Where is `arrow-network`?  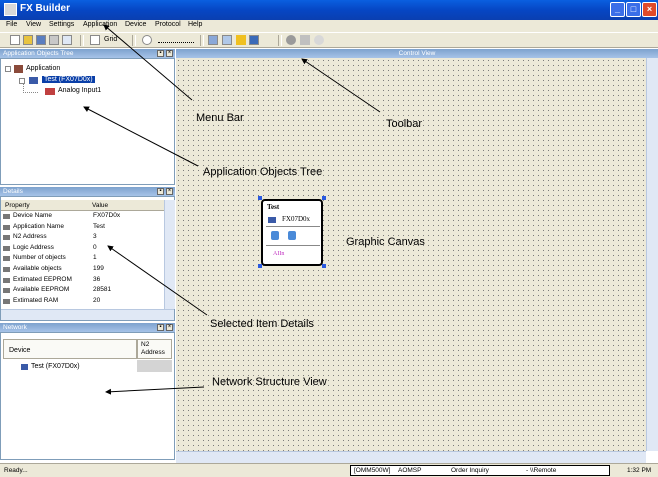
arrow-network is located at coordinates (155, 390).